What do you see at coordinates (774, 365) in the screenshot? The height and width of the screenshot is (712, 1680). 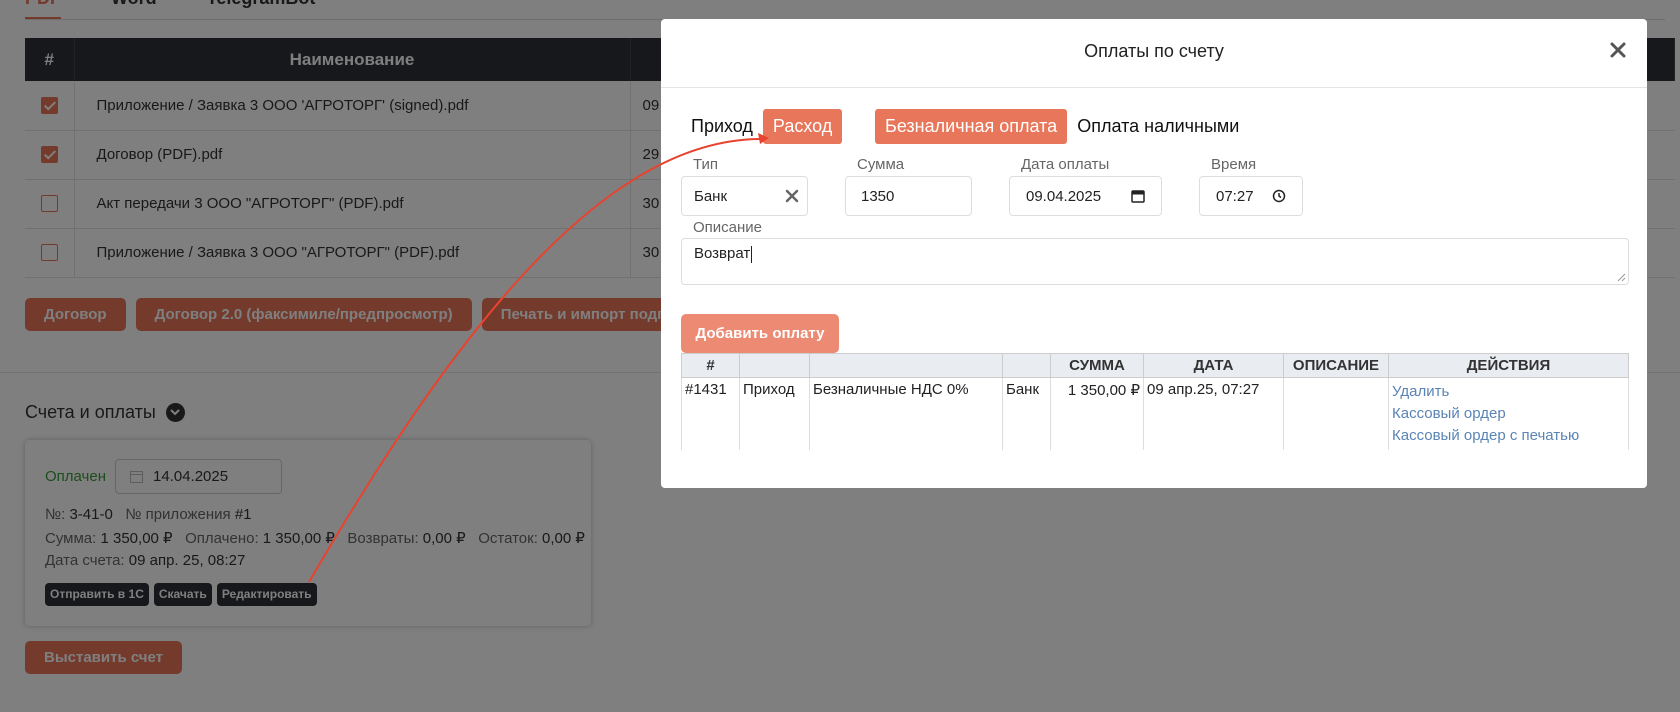 I see `col-header-direction` at bounding box center [774, 365].